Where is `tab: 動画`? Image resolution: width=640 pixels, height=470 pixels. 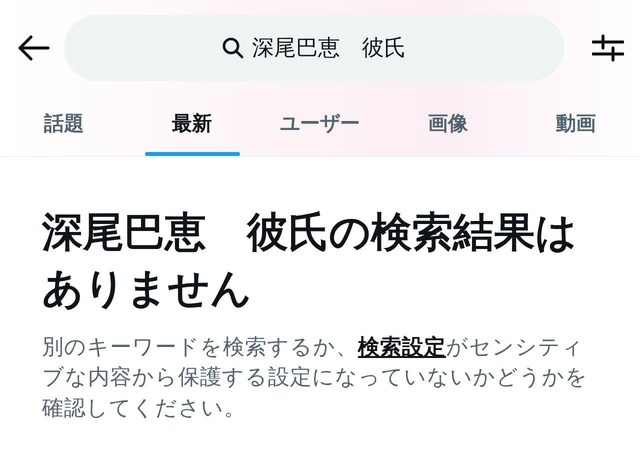
tab: 動画 is located at coordinates (576, 126).